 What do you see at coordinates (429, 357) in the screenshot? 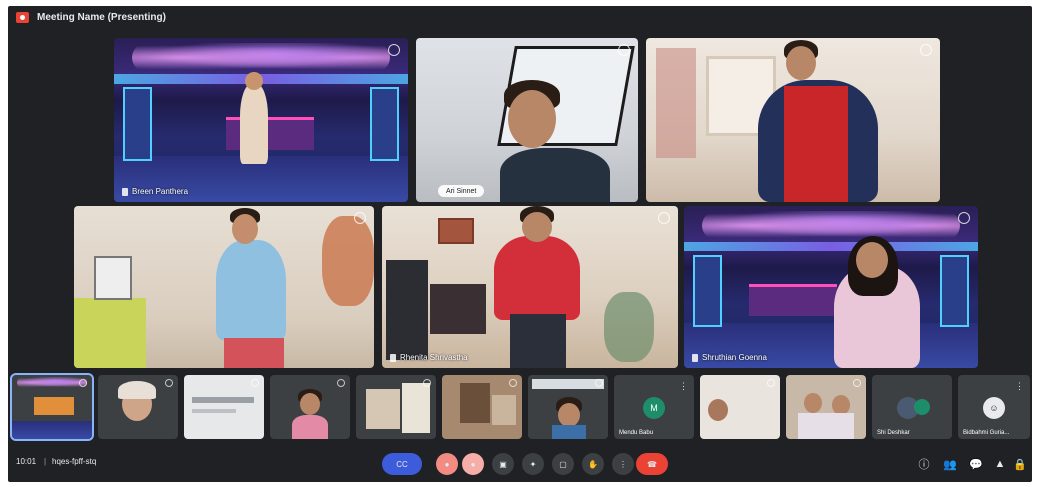
I see `participant-name: Rhenita Shrivastha` at bounding box center [429, 357].